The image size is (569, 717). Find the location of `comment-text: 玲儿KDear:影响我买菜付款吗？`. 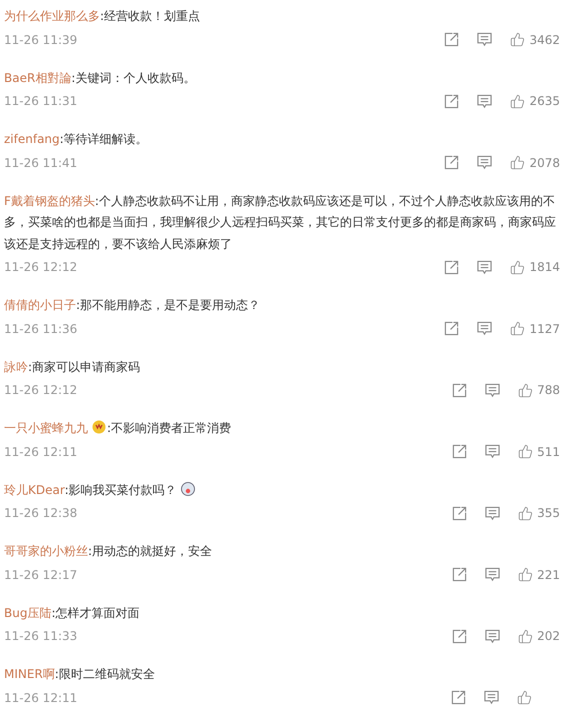

comment-text: 玲儿KDear:影响我买菜付款吗？ is located at coordinates (282, 490).